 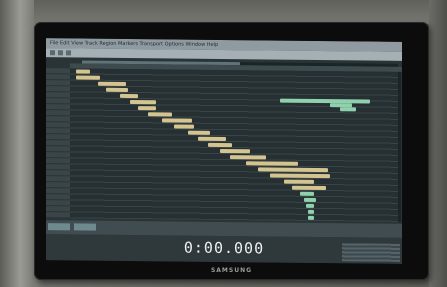 What do you see at coordinates (371, 252) in the screenshot?
I see `status-panel` at bounding box center [371, 252].